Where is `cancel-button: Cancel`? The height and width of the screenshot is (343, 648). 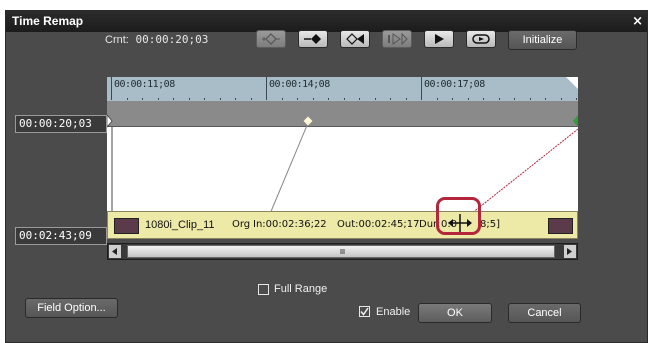
cancel-button: Cancel is located at coordinates (544, 313).